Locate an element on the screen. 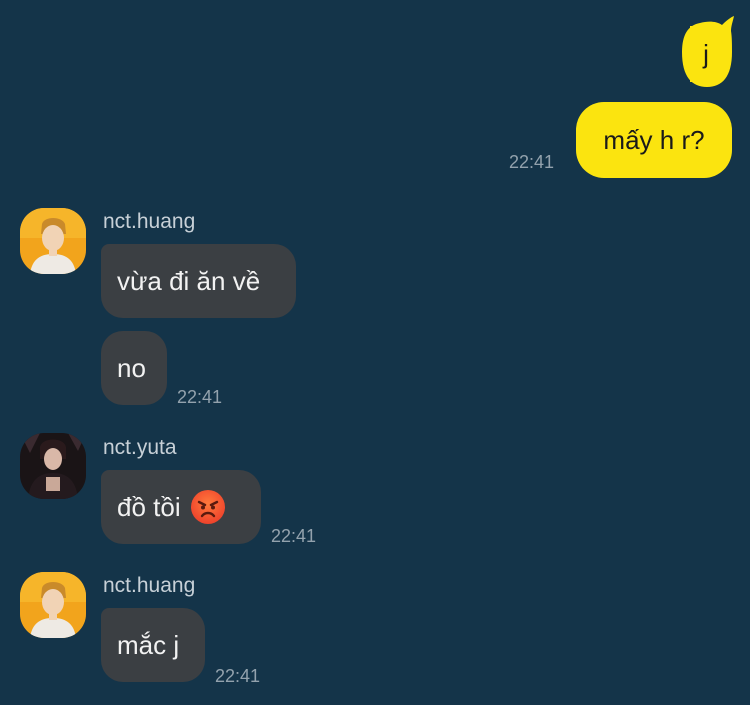 The image size is (750, 705). incoming-message: mắc j is located at coordinates (153, 645).